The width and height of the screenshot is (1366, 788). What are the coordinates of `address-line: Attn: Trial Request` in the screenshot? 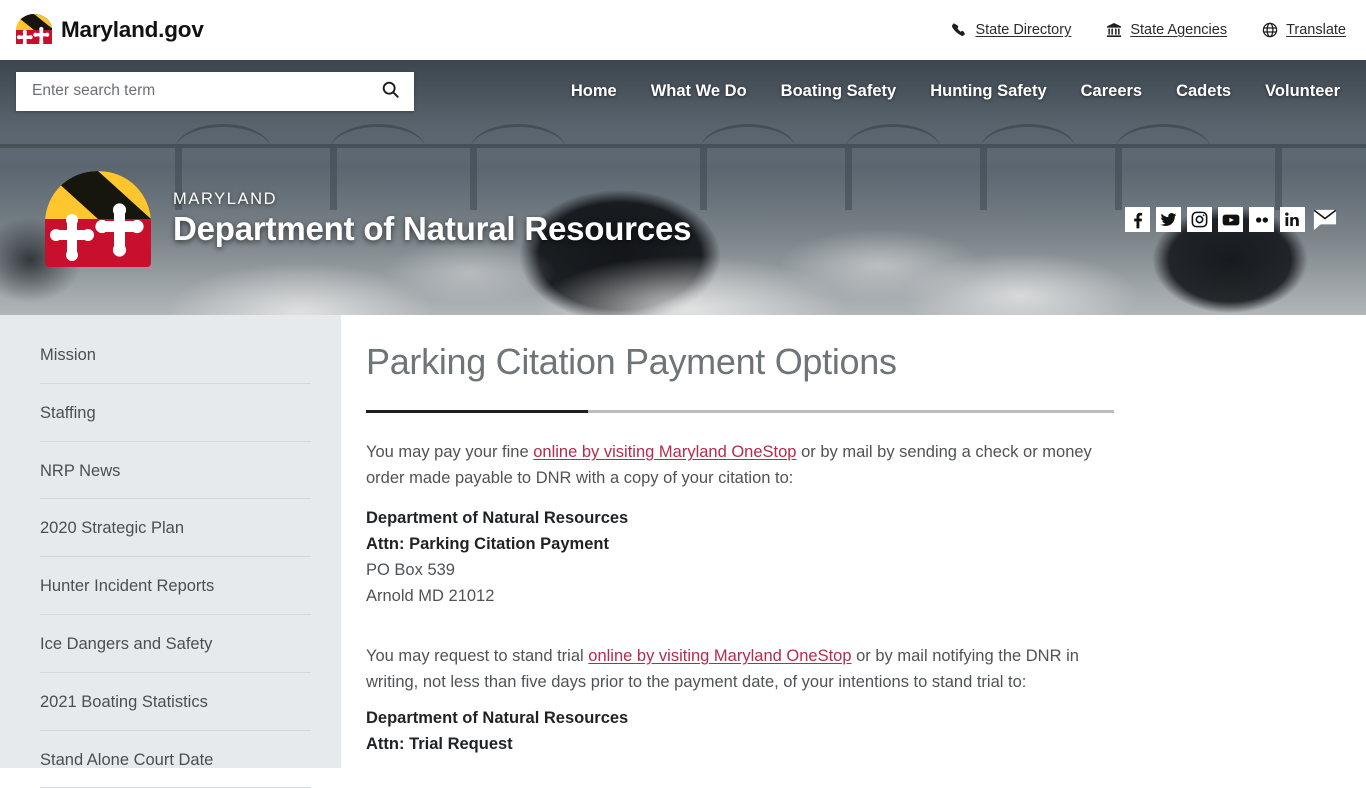 It's located at (439, 744).